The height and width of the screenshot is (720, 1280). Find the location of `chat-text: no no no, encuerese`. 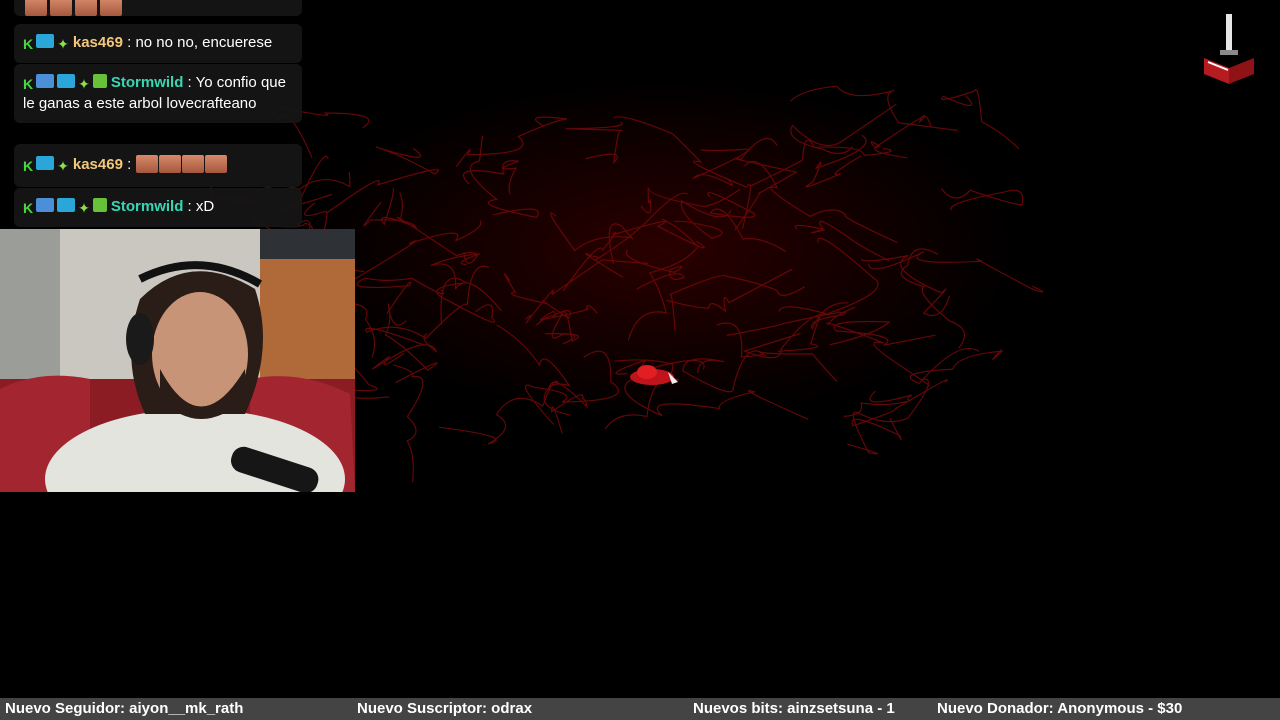

chat-text: no no no, encuerese is located at coordinates (204, 42).